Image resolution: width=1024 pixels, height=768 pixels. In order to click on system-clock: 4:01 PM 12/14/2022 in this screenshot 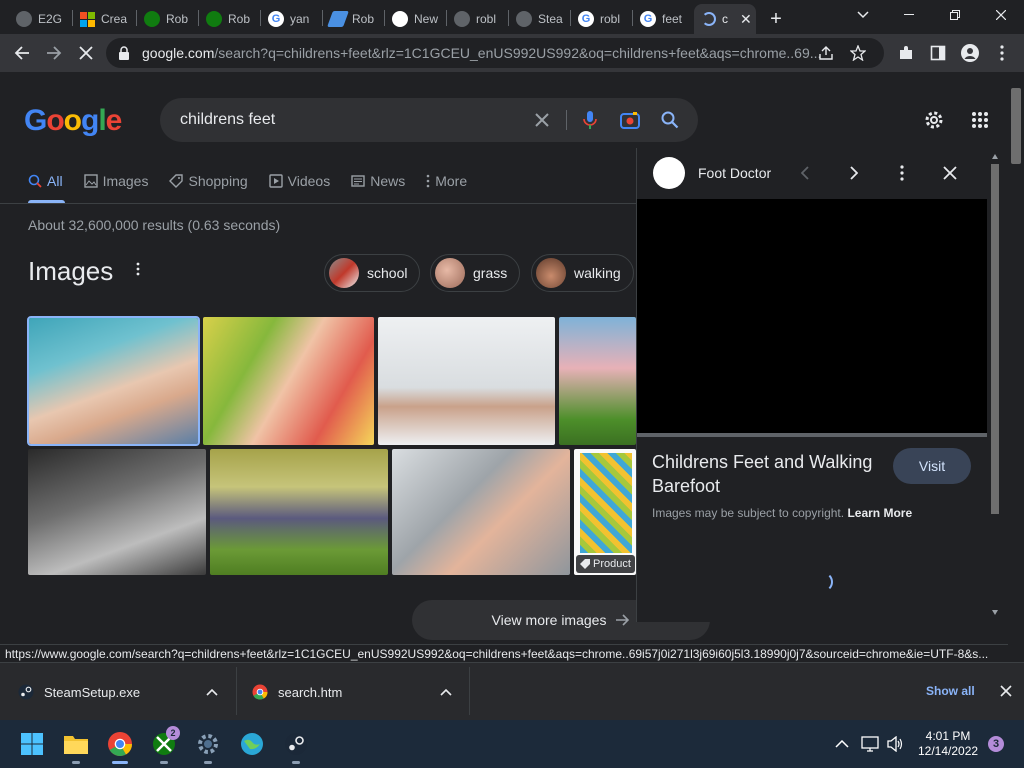, I will do `click(948, 744)`.